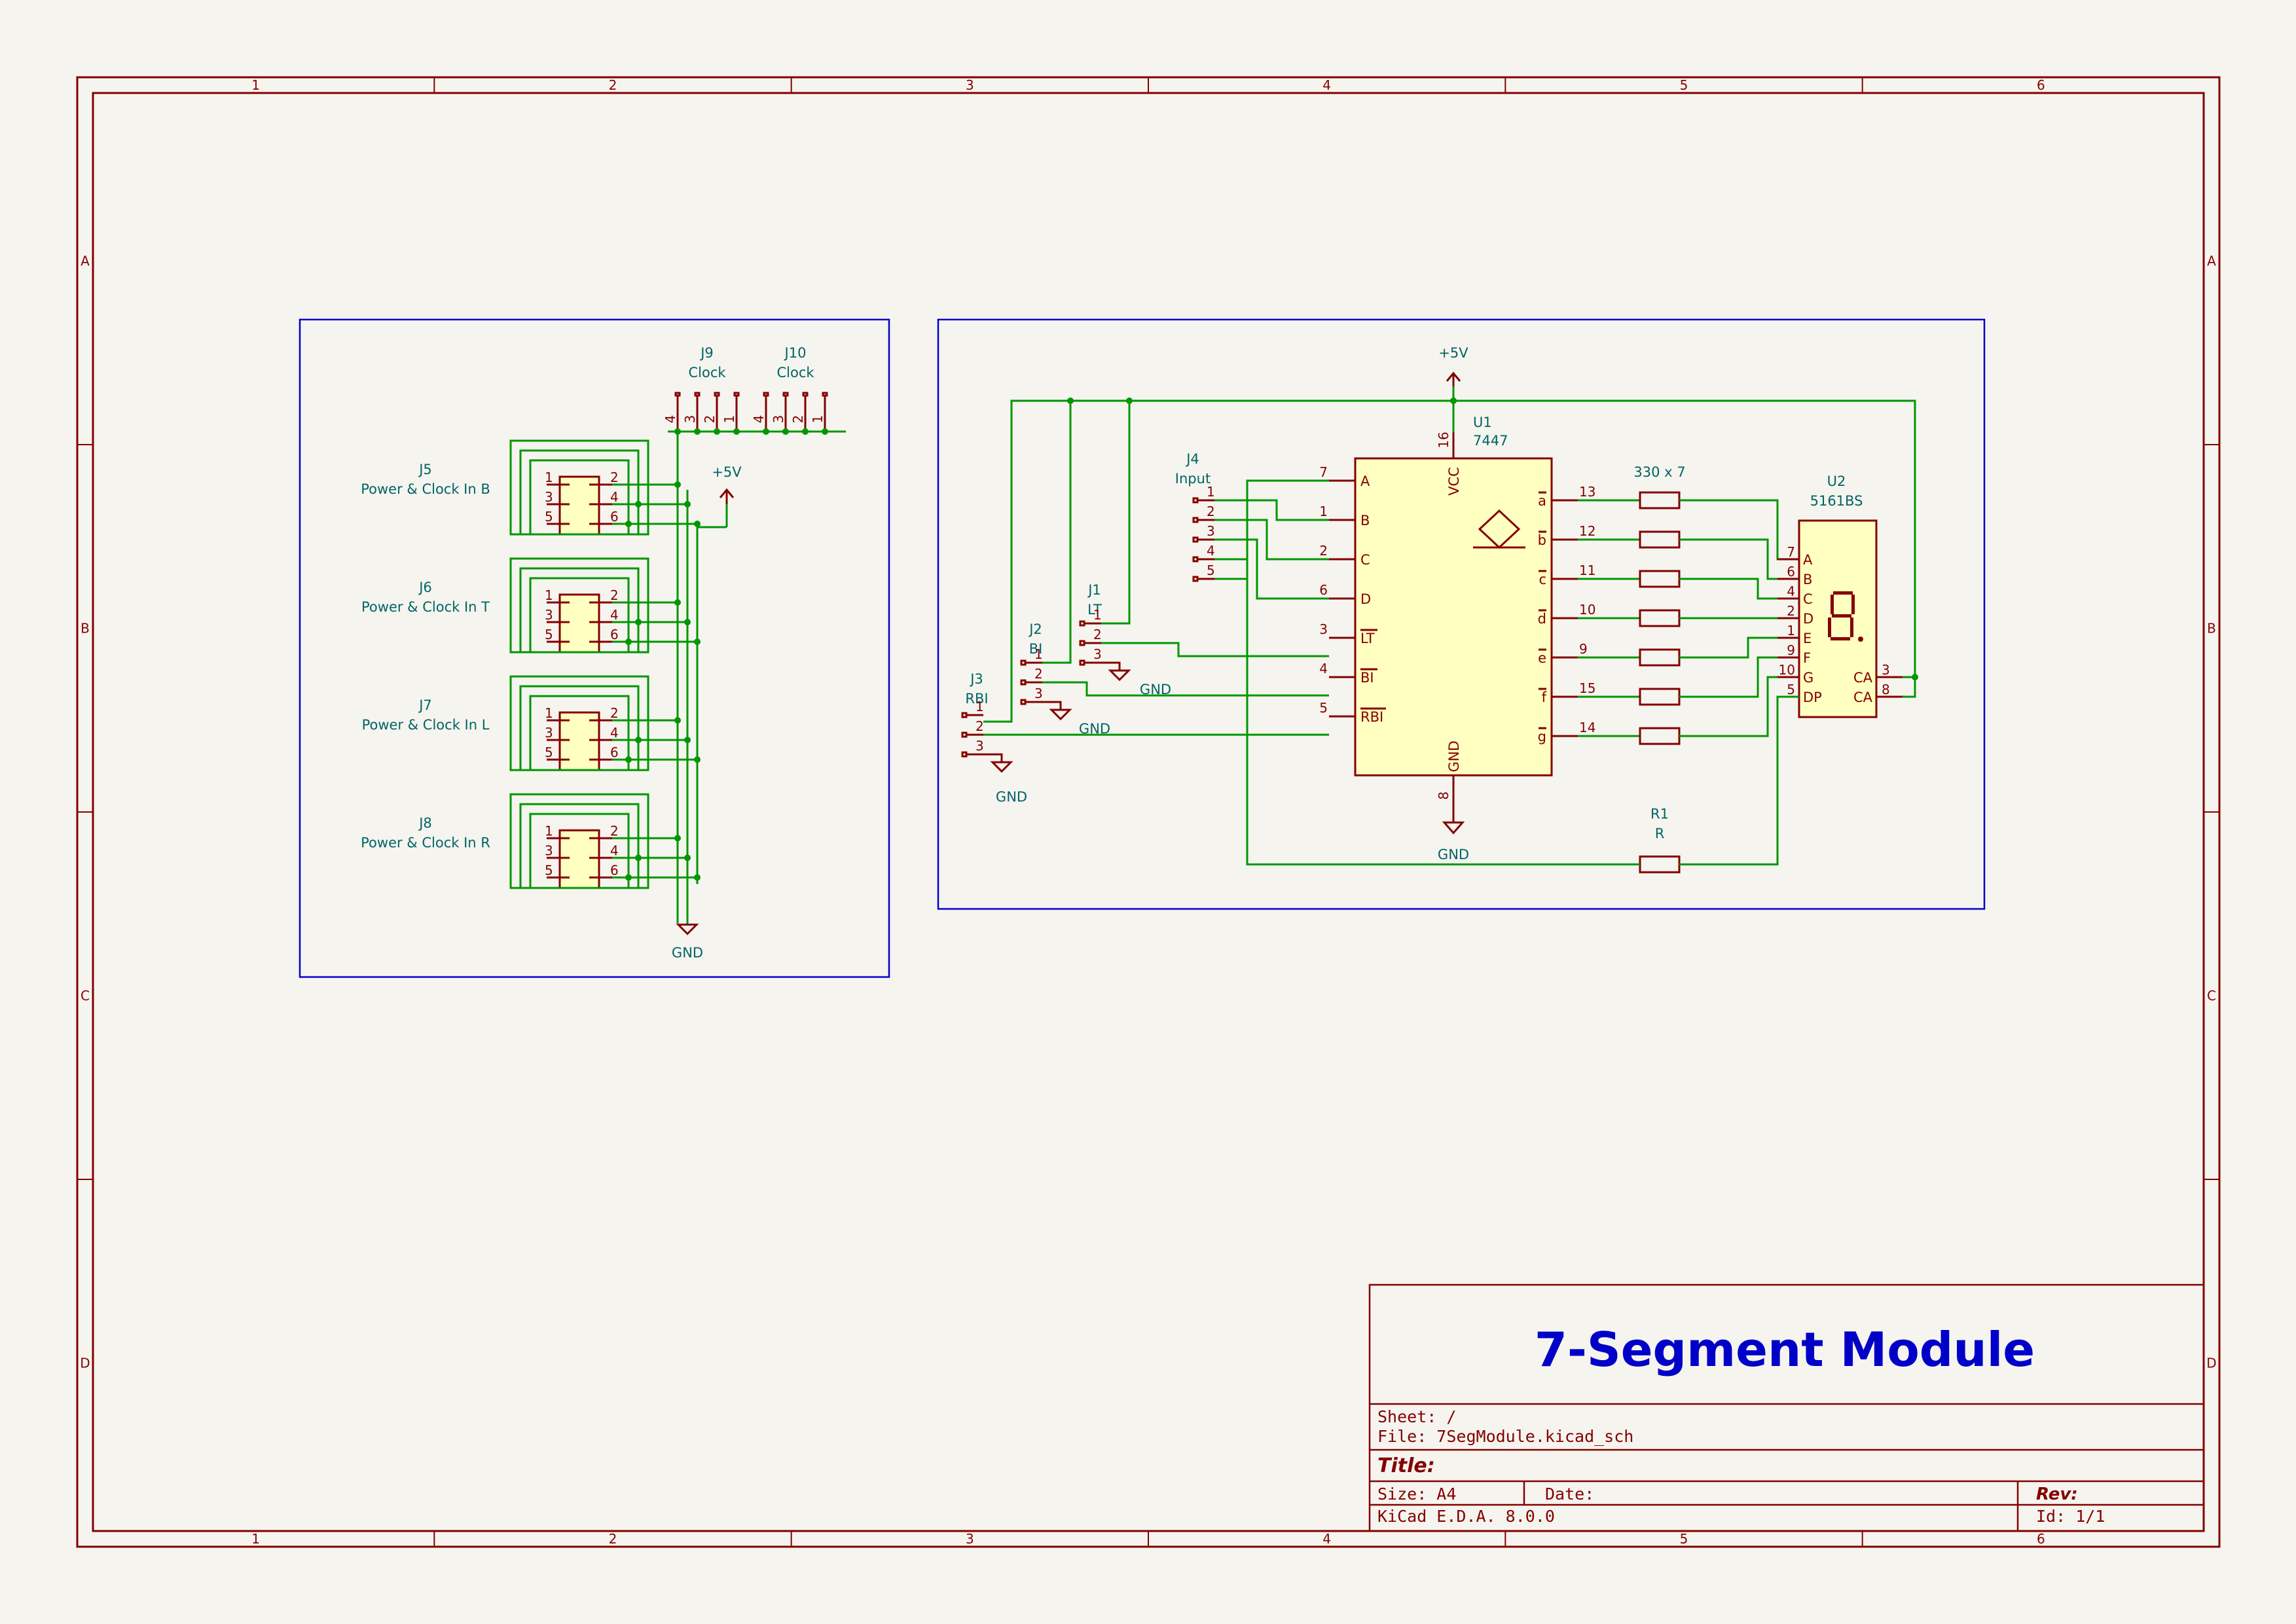 This screenshot has height=1624, width=2296. Describe the element at coordinates (1326, 1539) in the screenshot. I see `frame-column-label: 4` at that location.